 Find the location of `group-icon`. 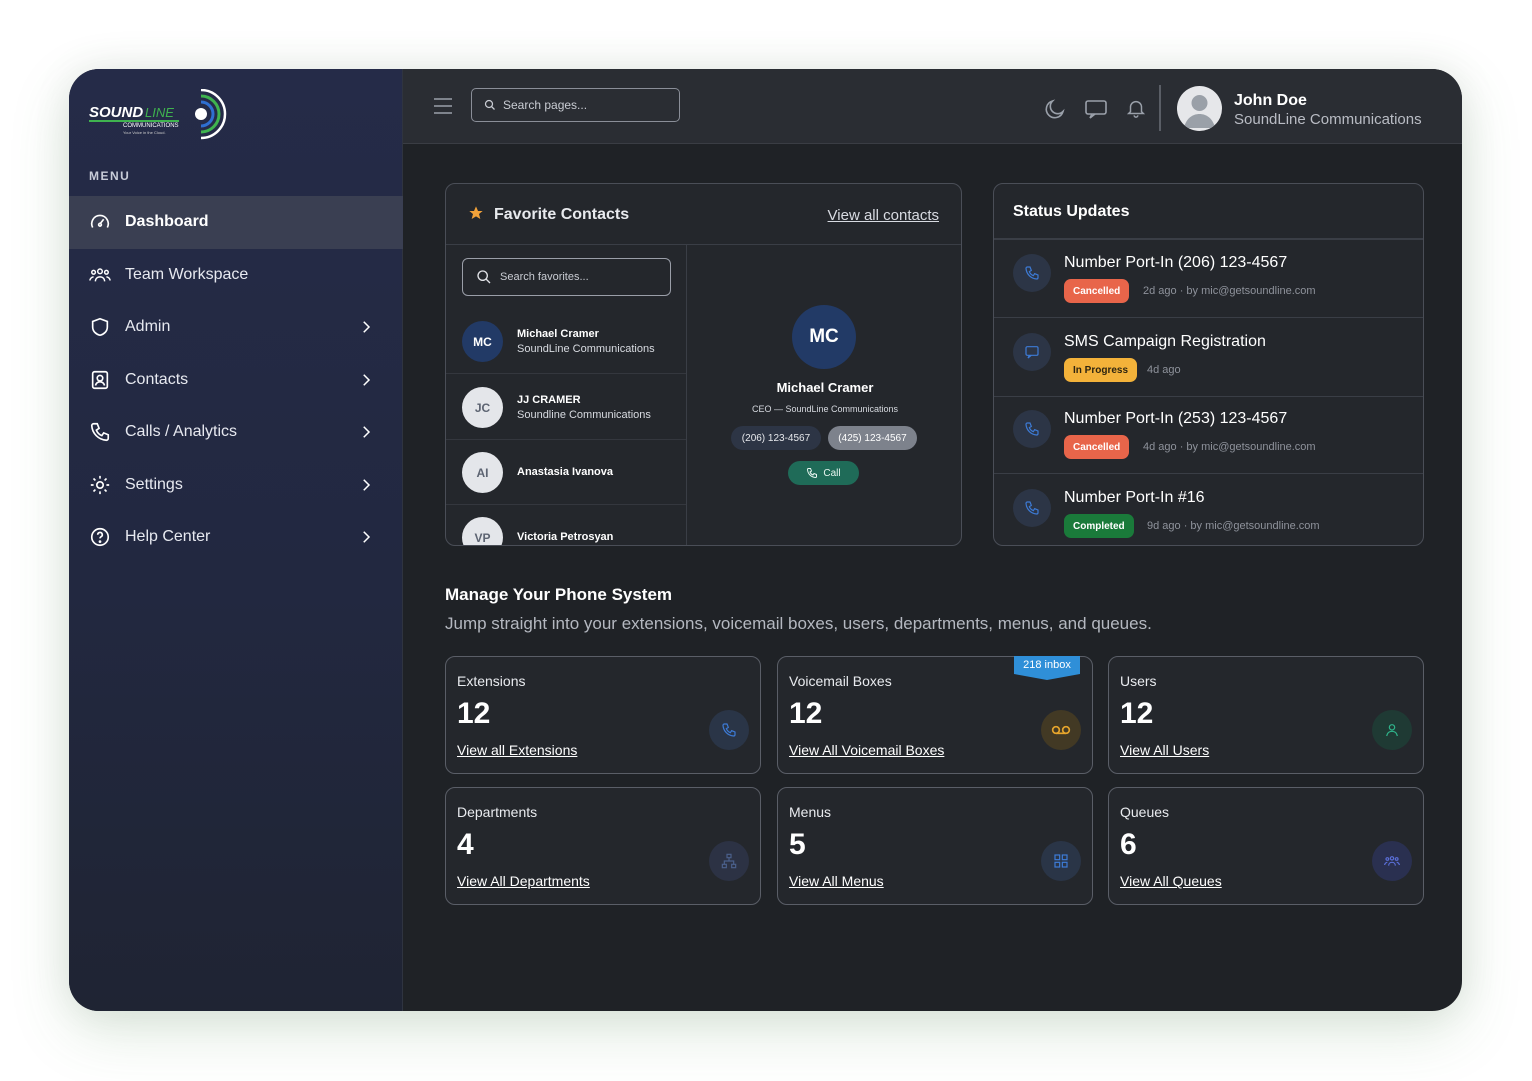

group-icon is located at coordinates (1392, 861).